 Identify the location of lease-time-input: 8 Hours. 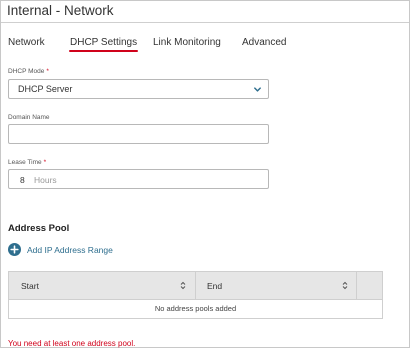
(138, 179).